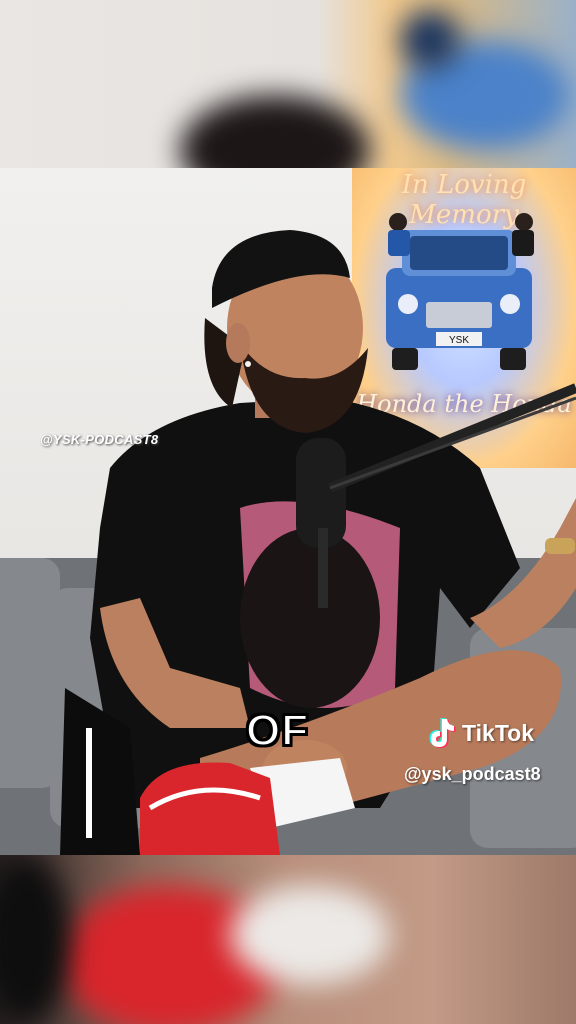 This screenshot has height=1024, width=576. Describe the element at coordinates (498, 732) in the screenshot. I see `tiktok-wordmark: TikTok` at that location.